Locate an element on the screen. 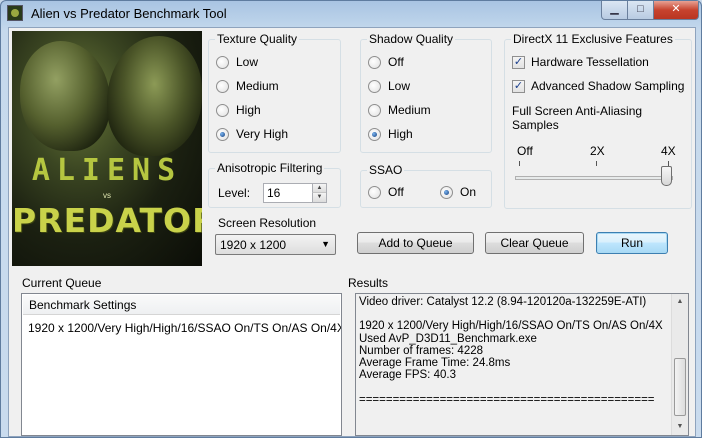 This screenshot has width=702, height=438. texture-quality-label: Texture Quality is located at coordinates (257, 39).